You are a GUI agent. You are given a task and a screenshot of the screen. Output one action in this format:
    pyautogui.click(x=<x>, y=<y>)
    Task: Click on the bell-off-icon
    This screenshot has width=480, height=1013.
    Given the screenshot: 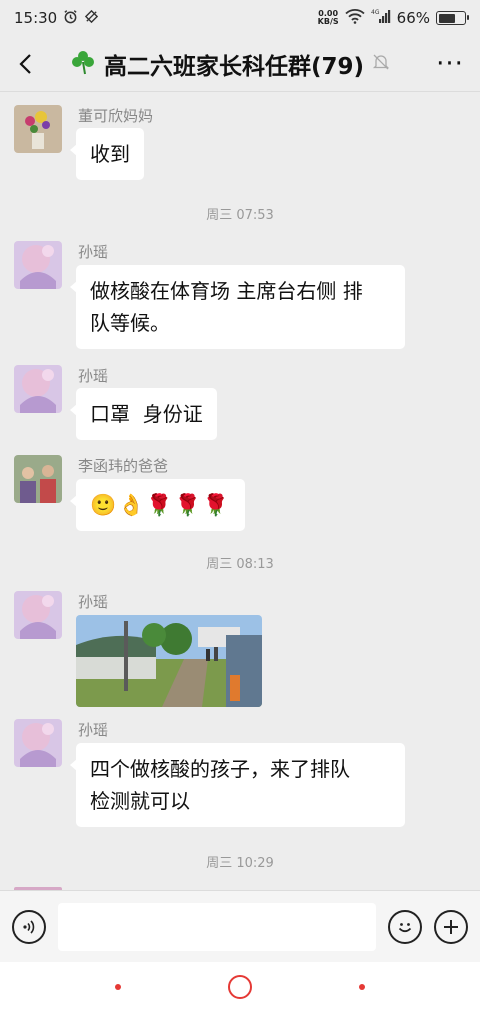 What is the action you would take?
    pyautogui.click(x=381, y=64)
    